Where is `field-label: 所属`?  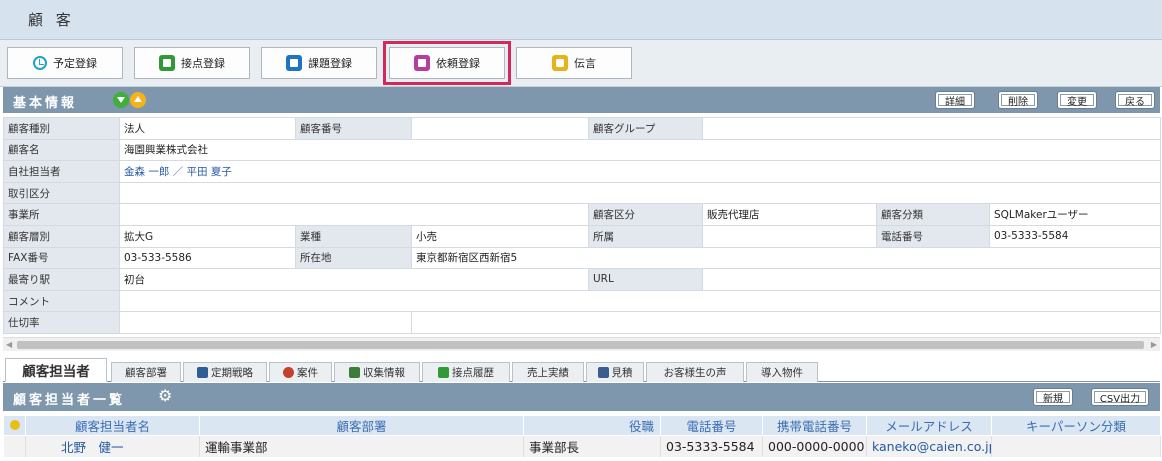
field-label: 所属 is located at coordinates (645, 236).